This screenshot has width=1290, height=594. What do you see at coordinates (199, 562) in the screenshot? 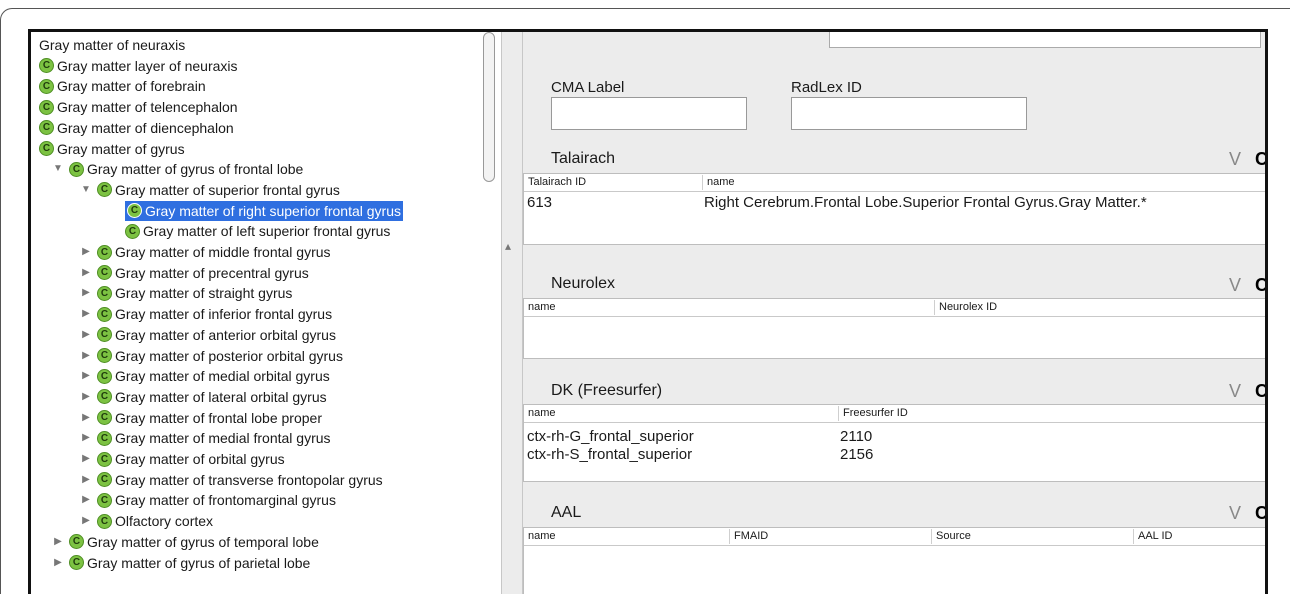
I see `tree-item-label: Gray matter of gyrus of parietal lobe` at bounding box center [199, 562].